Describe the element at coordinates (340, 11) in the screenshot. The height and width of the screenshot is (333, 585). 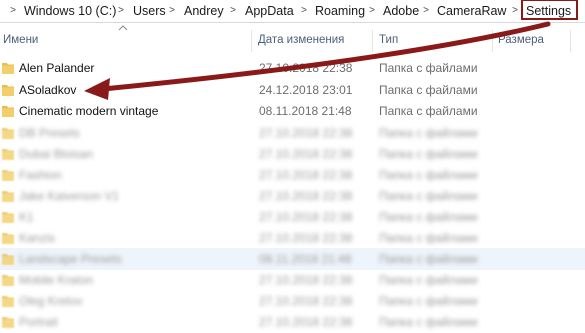
I see `breadcrumb-item-roaming: Roaming` at that location.